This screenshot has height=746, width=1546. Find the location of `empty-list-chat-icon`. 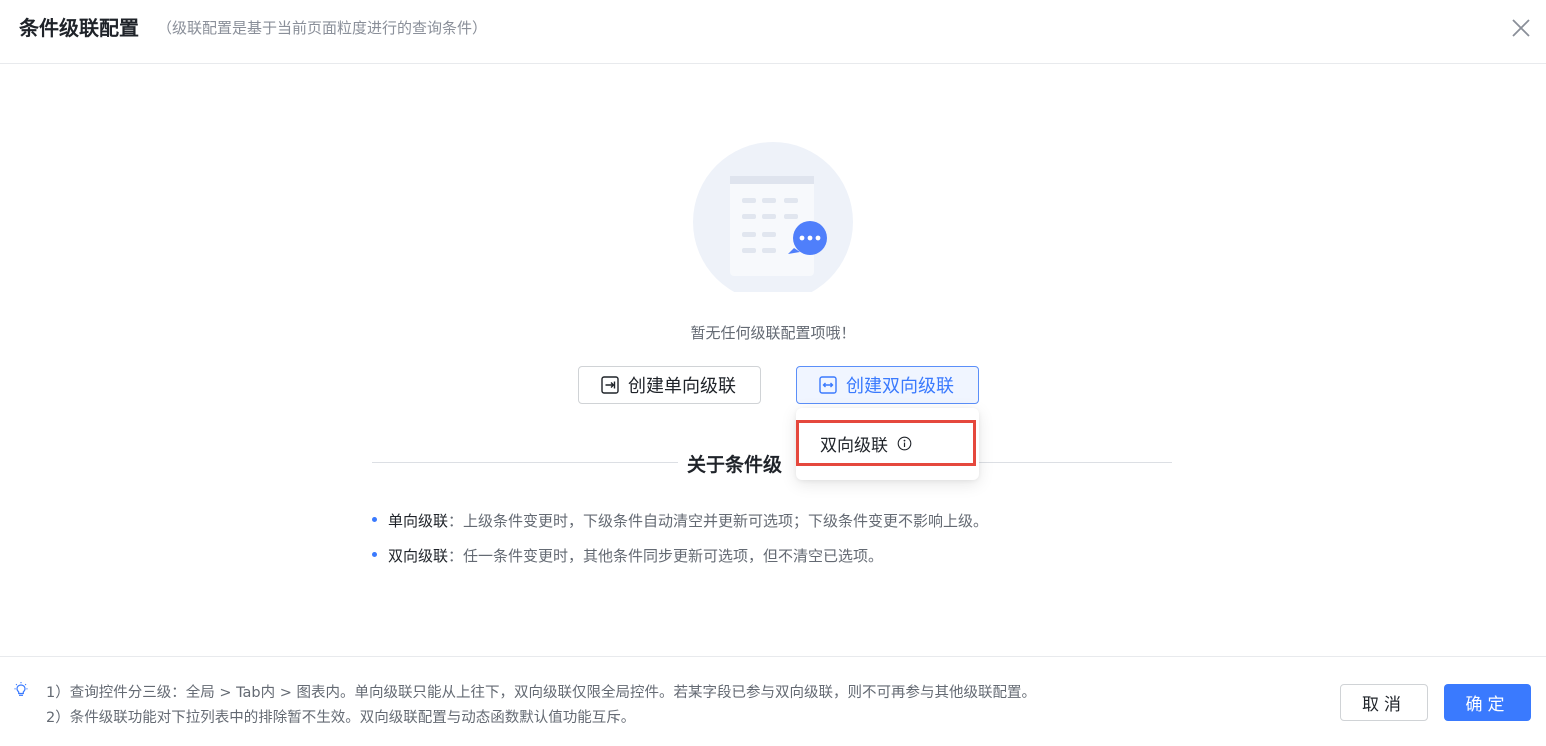

empty-list-chat-icon is located at coordinates (773, 222).